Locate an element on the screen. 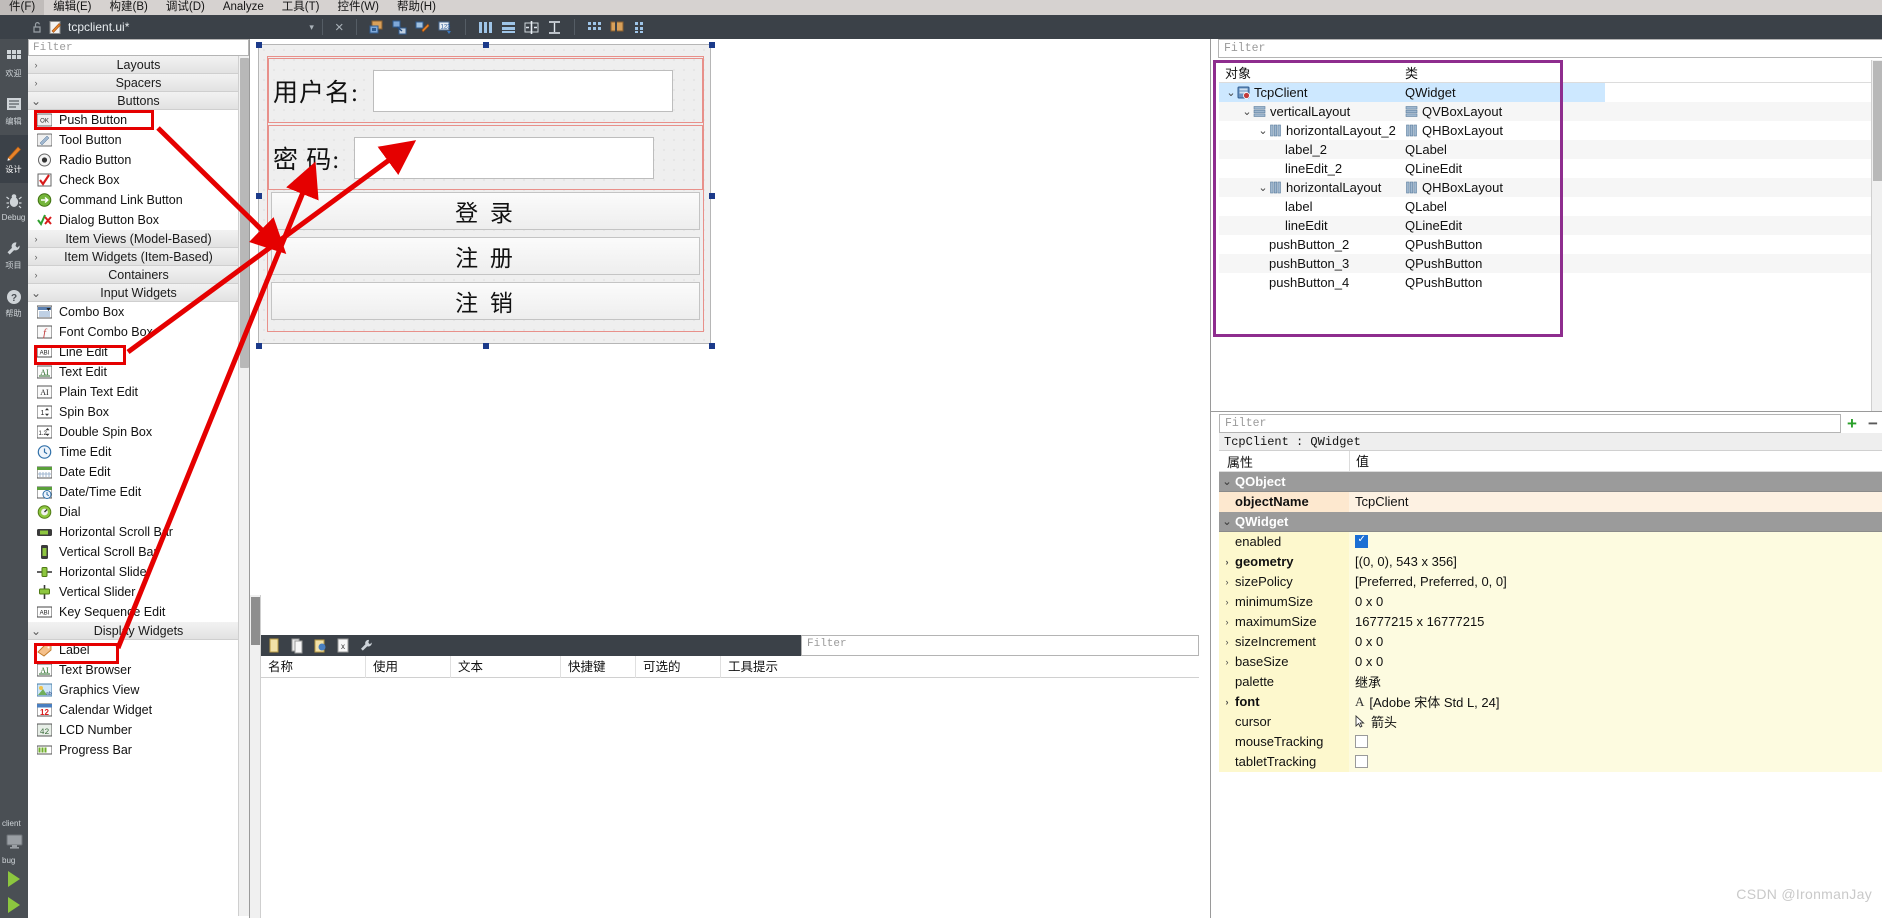 The height and width of the screenshot is (918, 1882). push-button-login: 登 录 is located at coordinates (485, 211).